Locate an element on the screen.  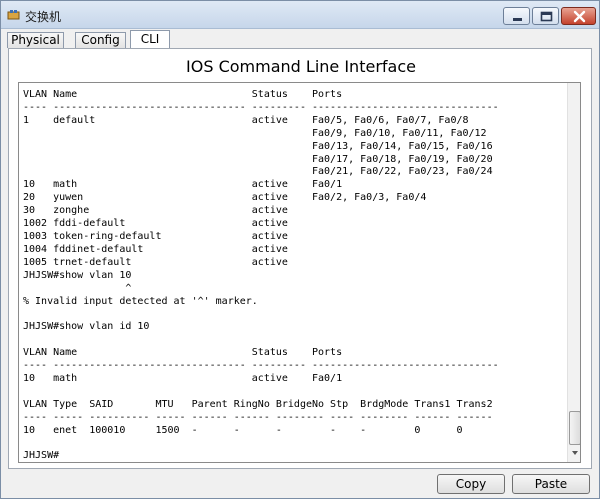
copy-button: Copy is located at coordinates (471, 484).